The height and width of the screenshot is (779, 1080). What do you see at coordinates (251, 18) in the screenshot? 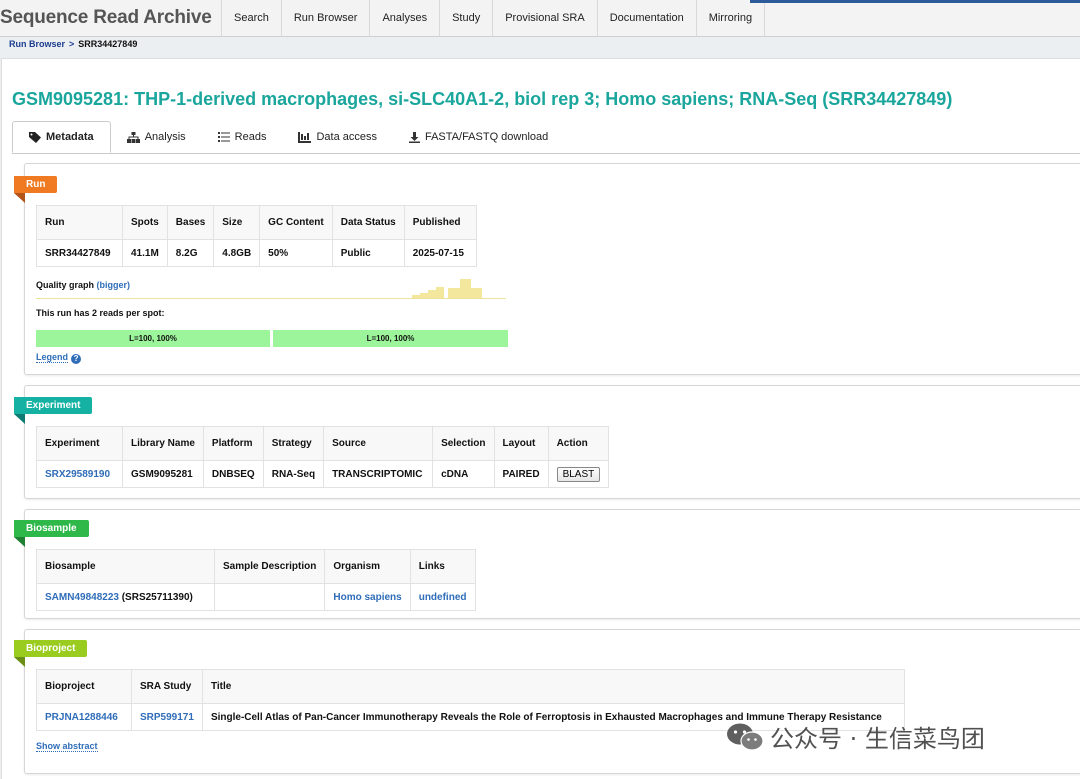
I see `nav-search: Search` at bounding box center [251, 18].